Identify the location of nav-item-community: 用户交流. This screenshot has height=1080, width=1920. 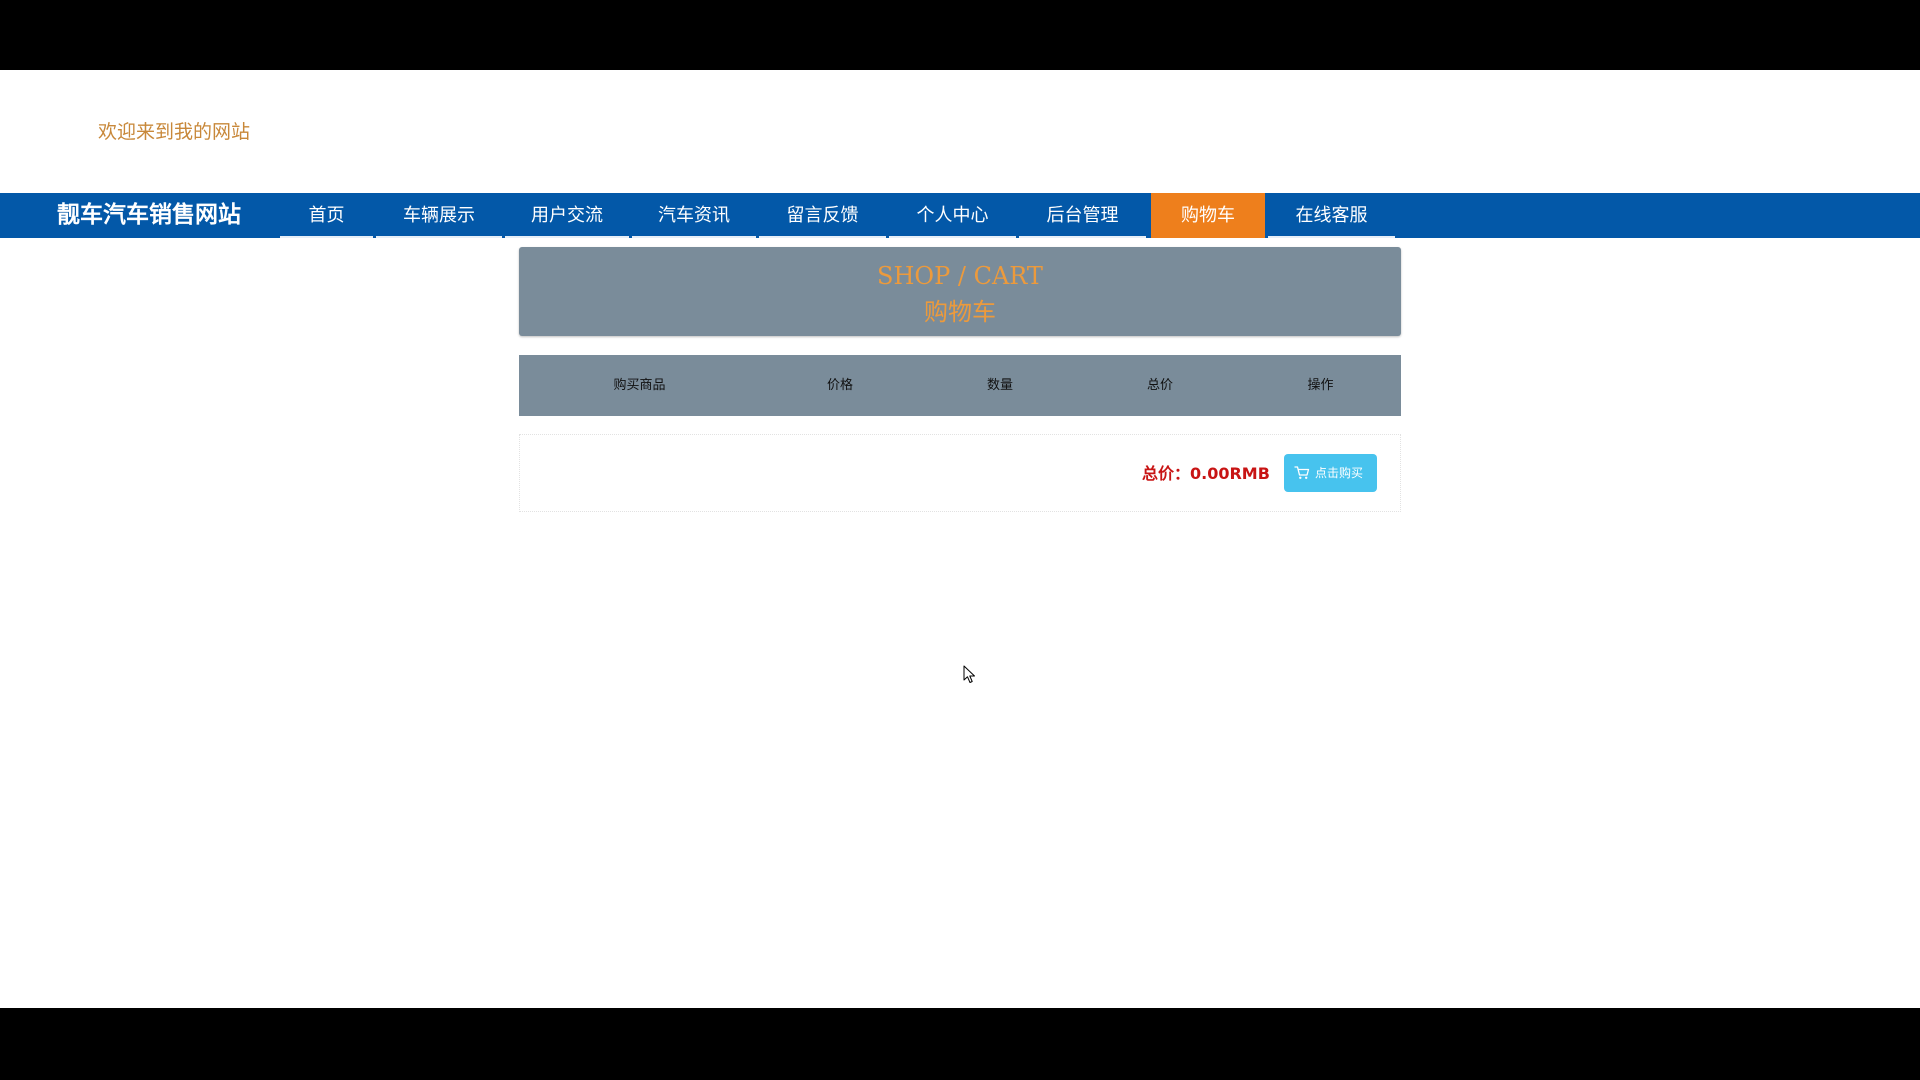
(567, 215).